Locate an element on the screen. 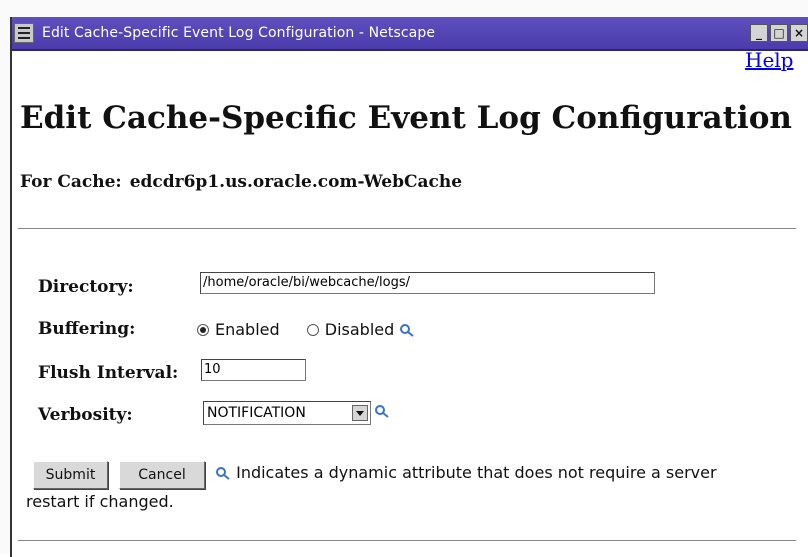 This screenshot has height=557, width=808. verbosity-label: Verbosity: is located at coordinates (85, 415).